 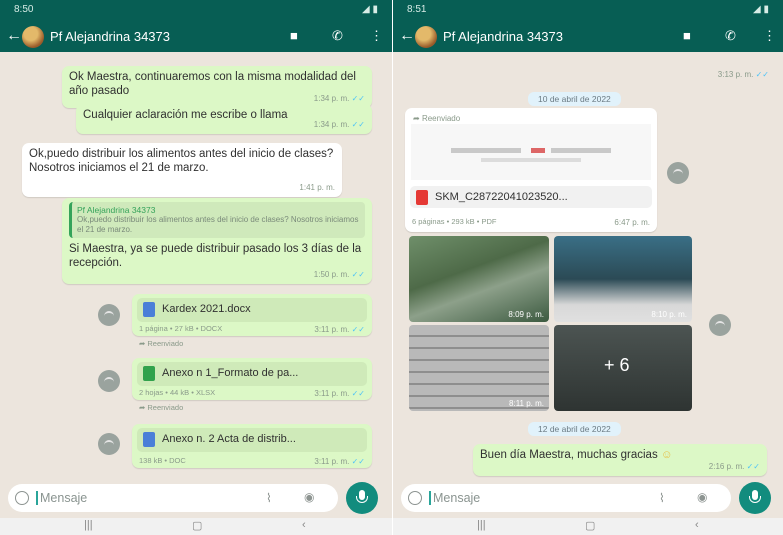 I want to click on forwarded-label: ➦ Reenviado, so click(x=161, y=407).